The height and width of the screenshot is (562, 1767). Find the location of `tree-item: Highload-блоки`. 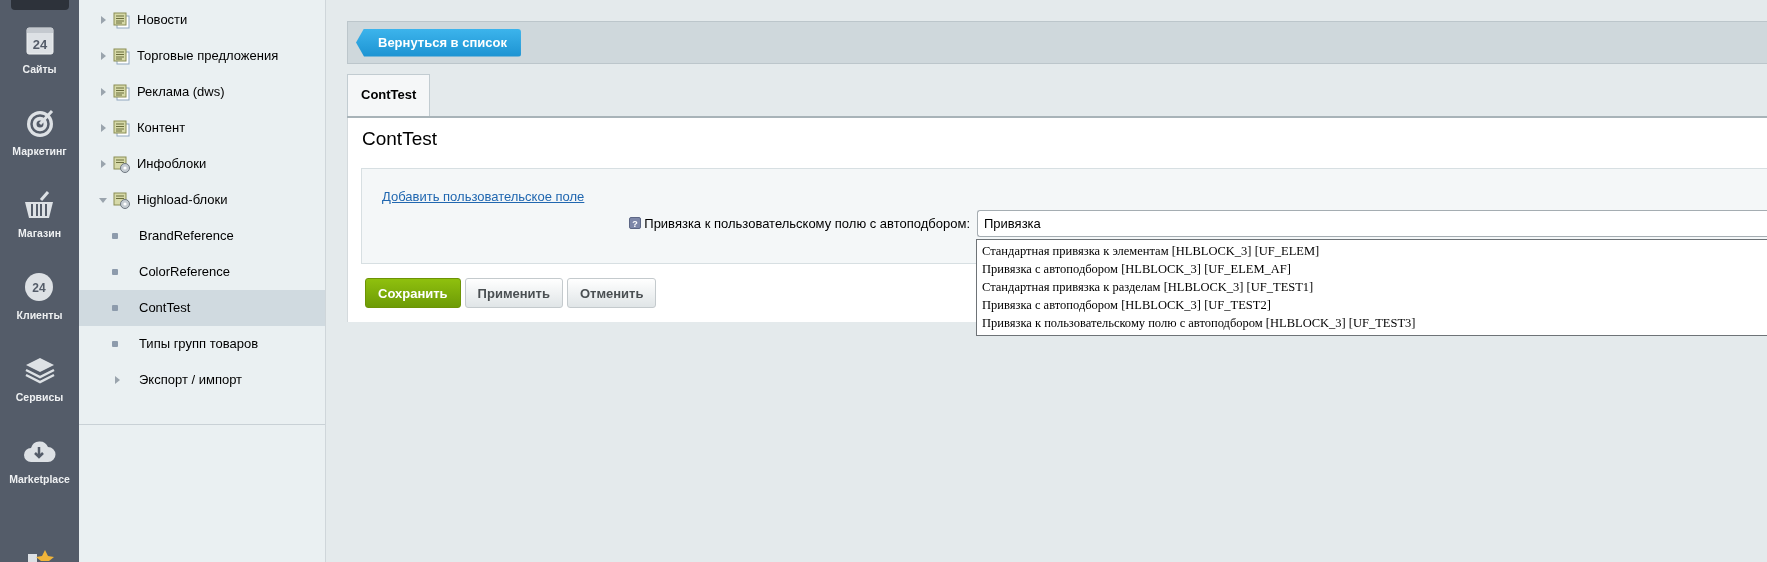

tree-item: Highload-блоки is located at coordinates (202, 200).